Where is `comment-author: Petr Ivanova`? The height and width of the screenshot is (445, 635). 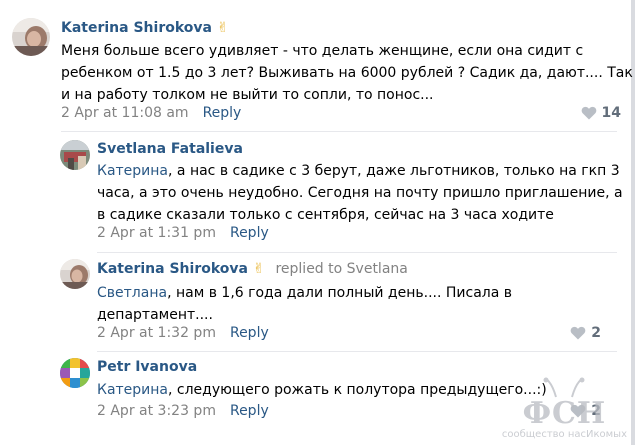
comment-author: Petr Ivanova is located at coordinates (147, 367).